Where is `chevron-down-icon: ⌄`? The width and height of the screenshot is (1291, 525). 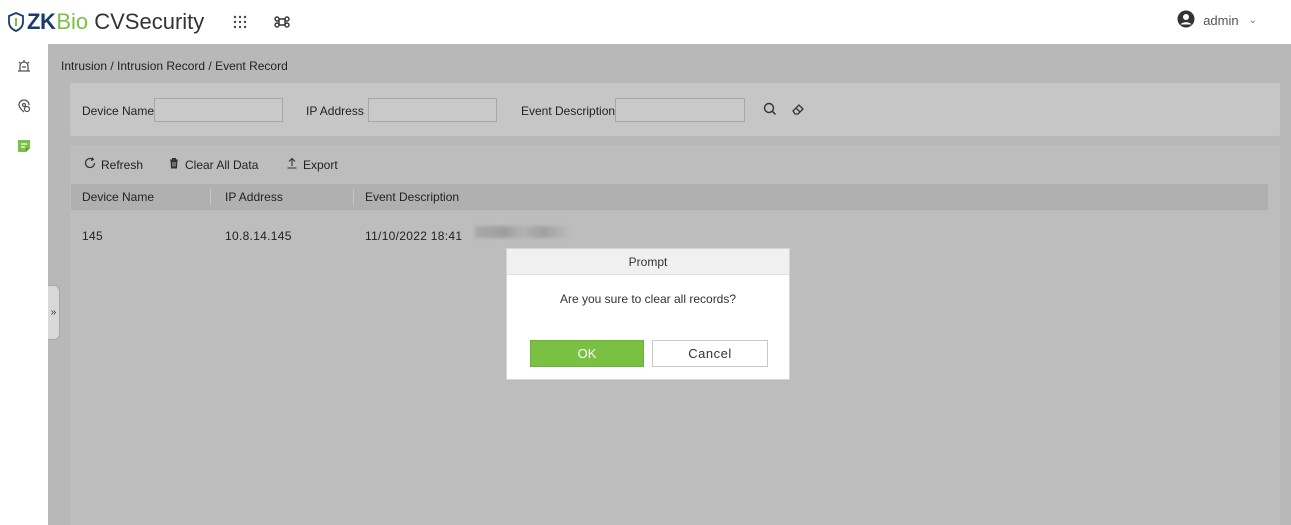 chevron-down-icon: ⌄ is located at coordinates (1252, 20).